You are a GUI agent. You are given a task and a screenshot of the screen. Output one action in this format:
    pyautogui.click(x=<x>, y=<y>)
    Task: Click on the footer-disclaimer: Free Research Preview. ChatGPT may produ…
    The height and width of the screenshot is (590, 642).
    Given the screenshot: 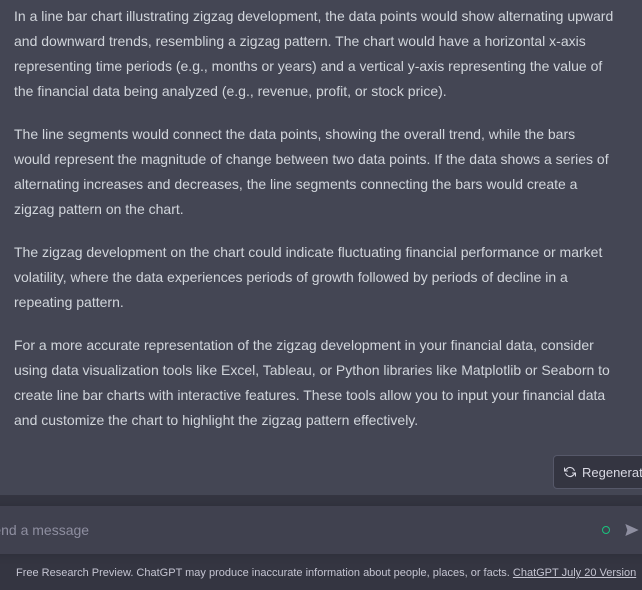 What is the action you would take?
    pyautogui.click(x=326, y=573)
    